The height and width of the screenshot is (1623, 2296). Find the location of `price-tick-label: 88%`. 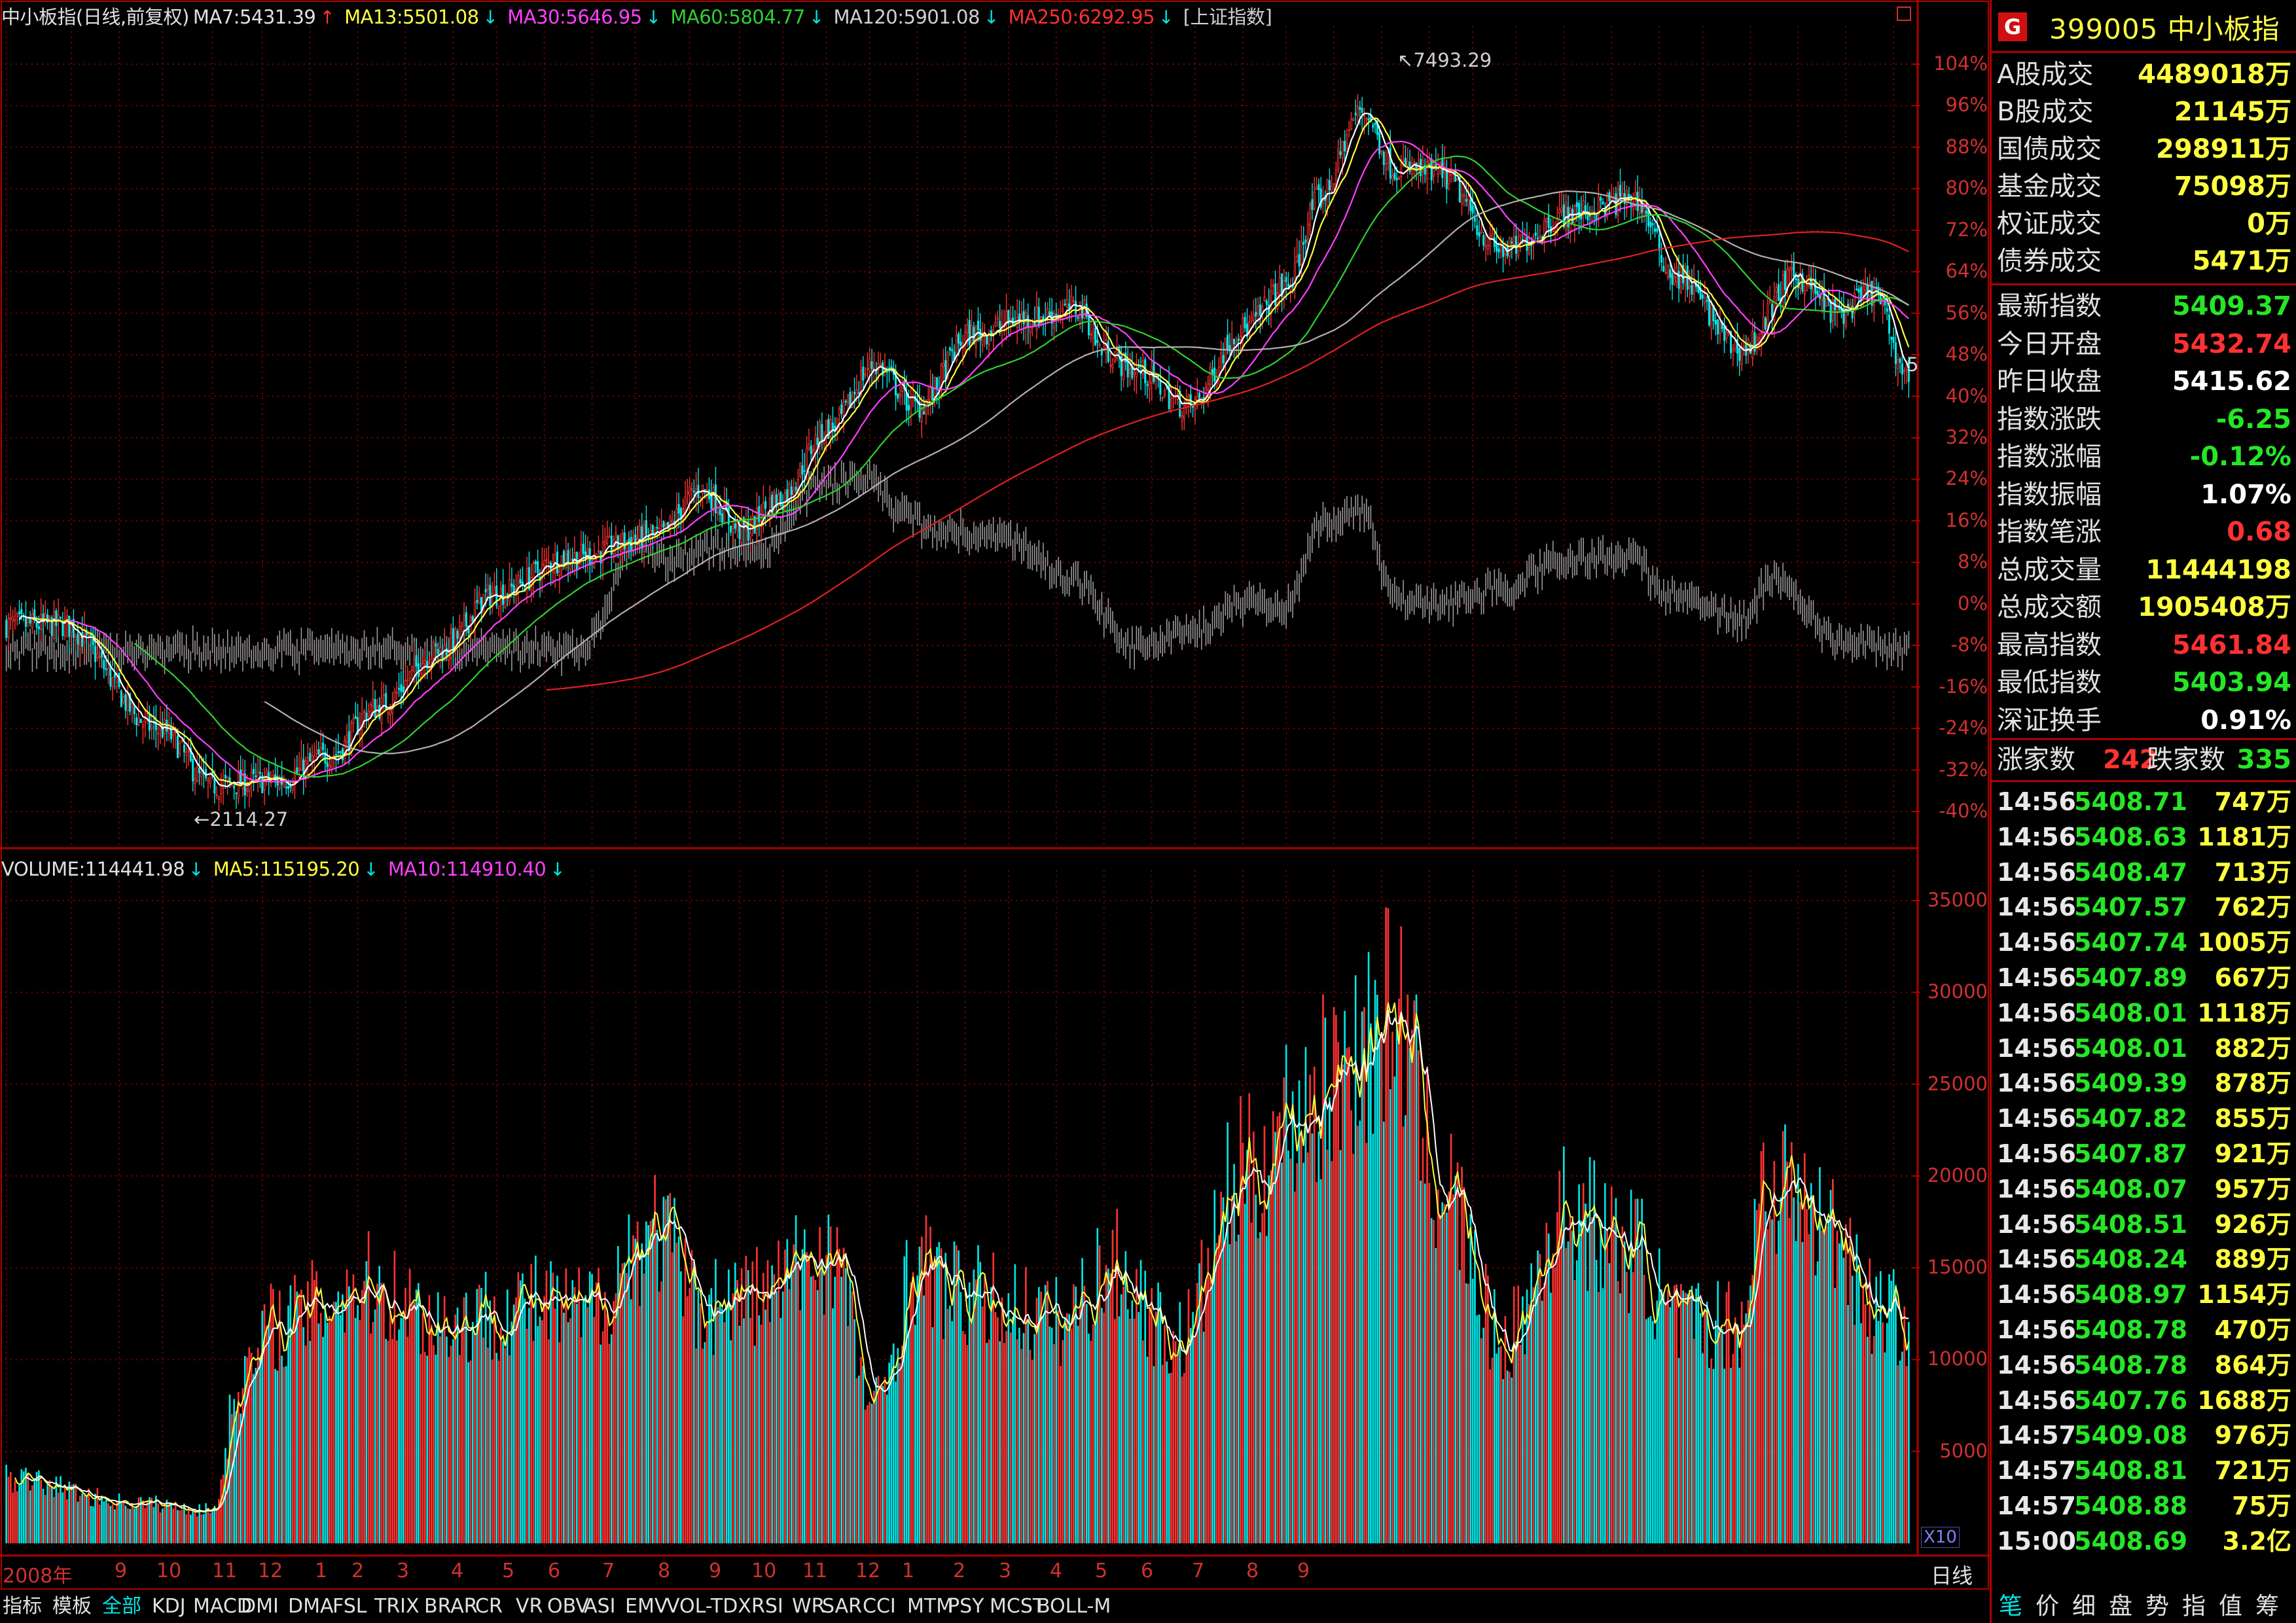

price-tick-label: 88% is located at coordinates (1966, 146).